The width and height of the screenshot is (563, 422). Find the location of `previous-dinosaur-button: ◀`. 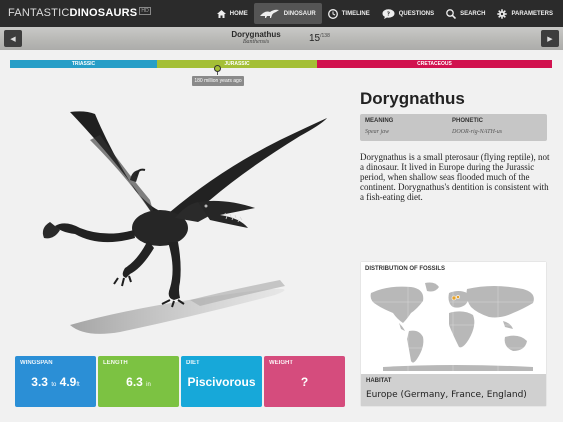

previous-dinosaur-button: ◀ is located at coordinates (13, 38).